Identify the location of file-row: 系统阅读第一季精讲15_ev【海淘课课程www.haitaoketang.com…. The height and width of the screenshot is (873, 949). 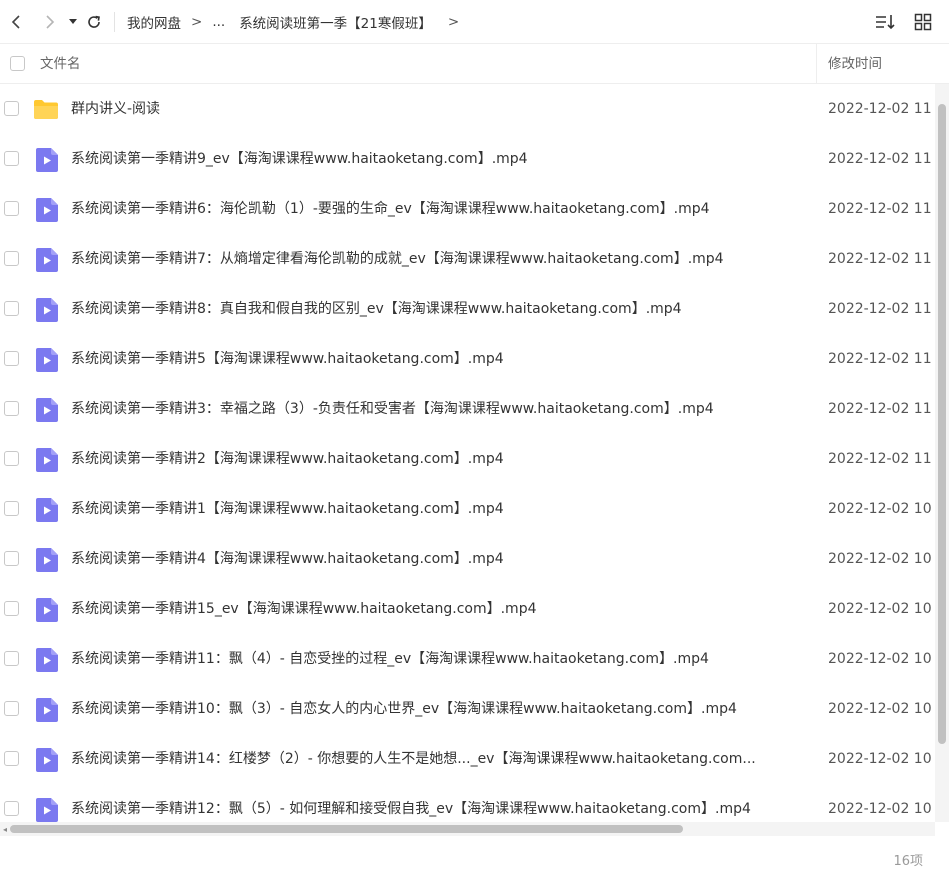
(467, 609).